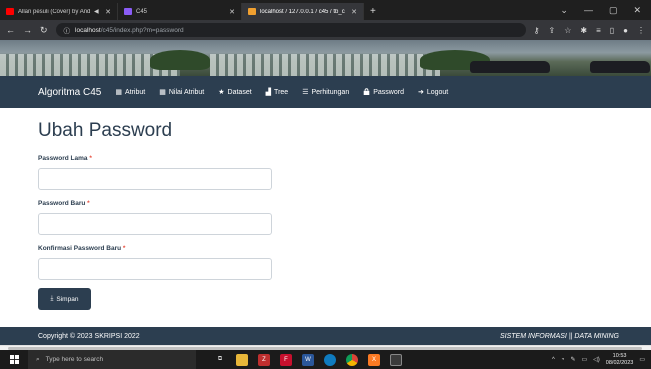 The height and width of the screenshot is (369, 651). I want to click on taskbar-clock: 10:53 08/02/2023, so click(620, 360).